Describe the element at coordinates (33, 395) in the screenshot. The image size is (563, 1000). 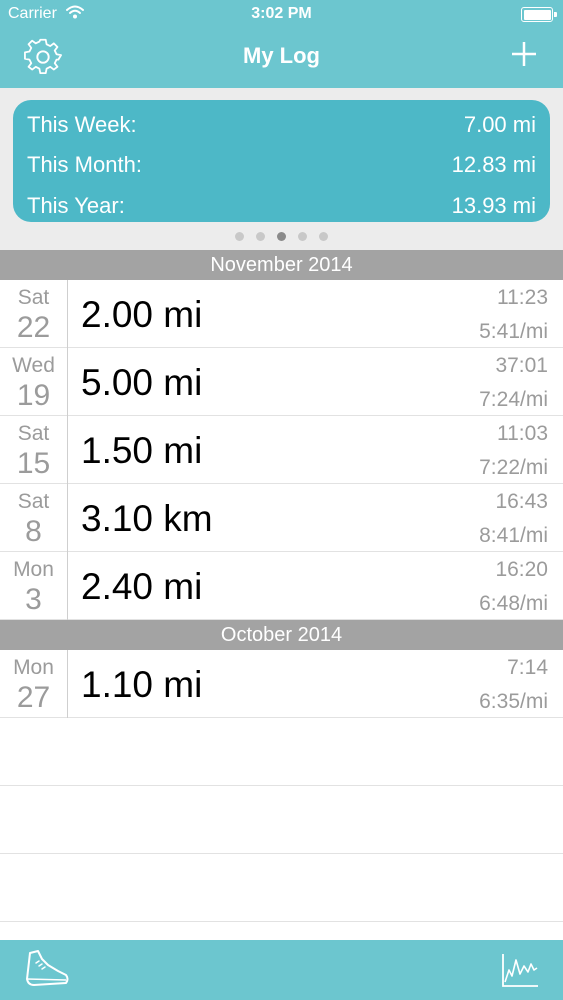
I see `entry-date: 19` at that location.